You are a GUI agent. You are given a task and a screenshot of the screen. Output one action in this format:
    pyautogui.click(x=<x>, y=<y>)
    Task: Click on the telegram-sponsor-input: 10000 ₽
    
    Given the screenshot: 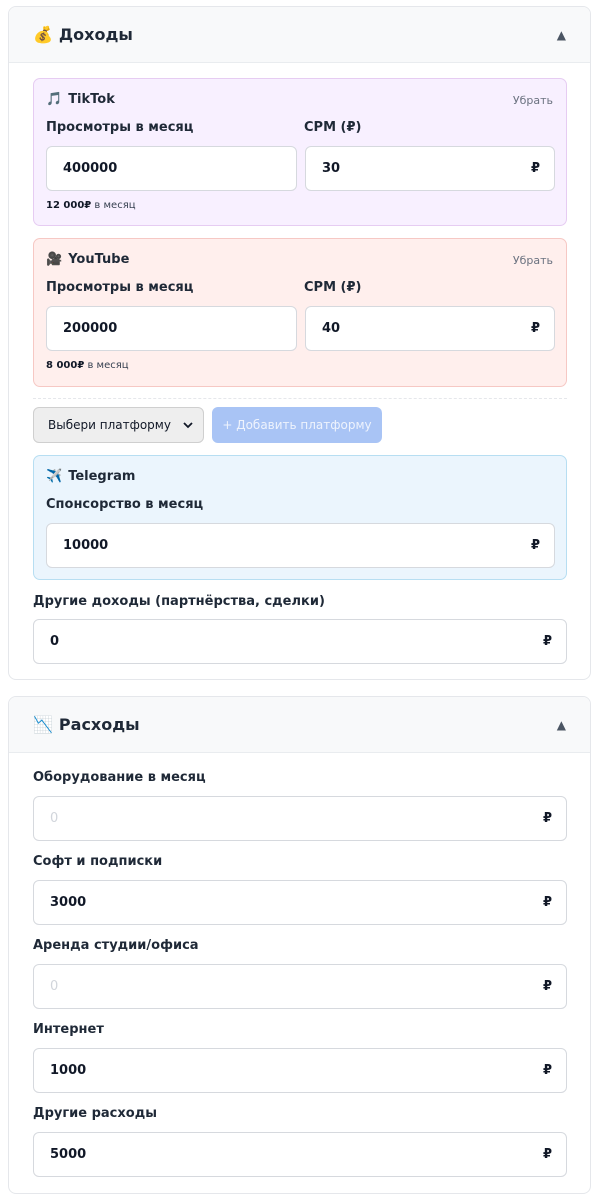 What is the action you would take?
    pyautogui.click(x=300, y=545)
    